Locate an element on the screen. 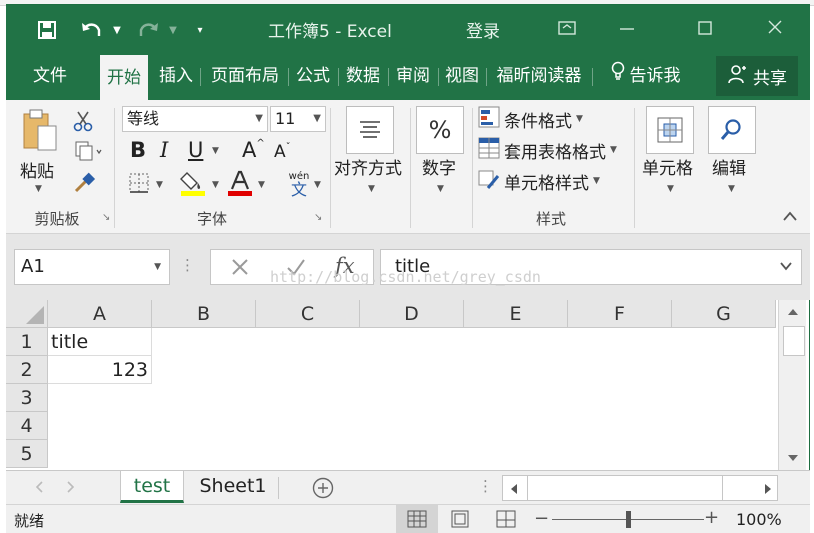 The height and width of the screenshot is (533, 814). conditional-formatting-button: 条件格式 ▼ is located at coordinates (530, 119).